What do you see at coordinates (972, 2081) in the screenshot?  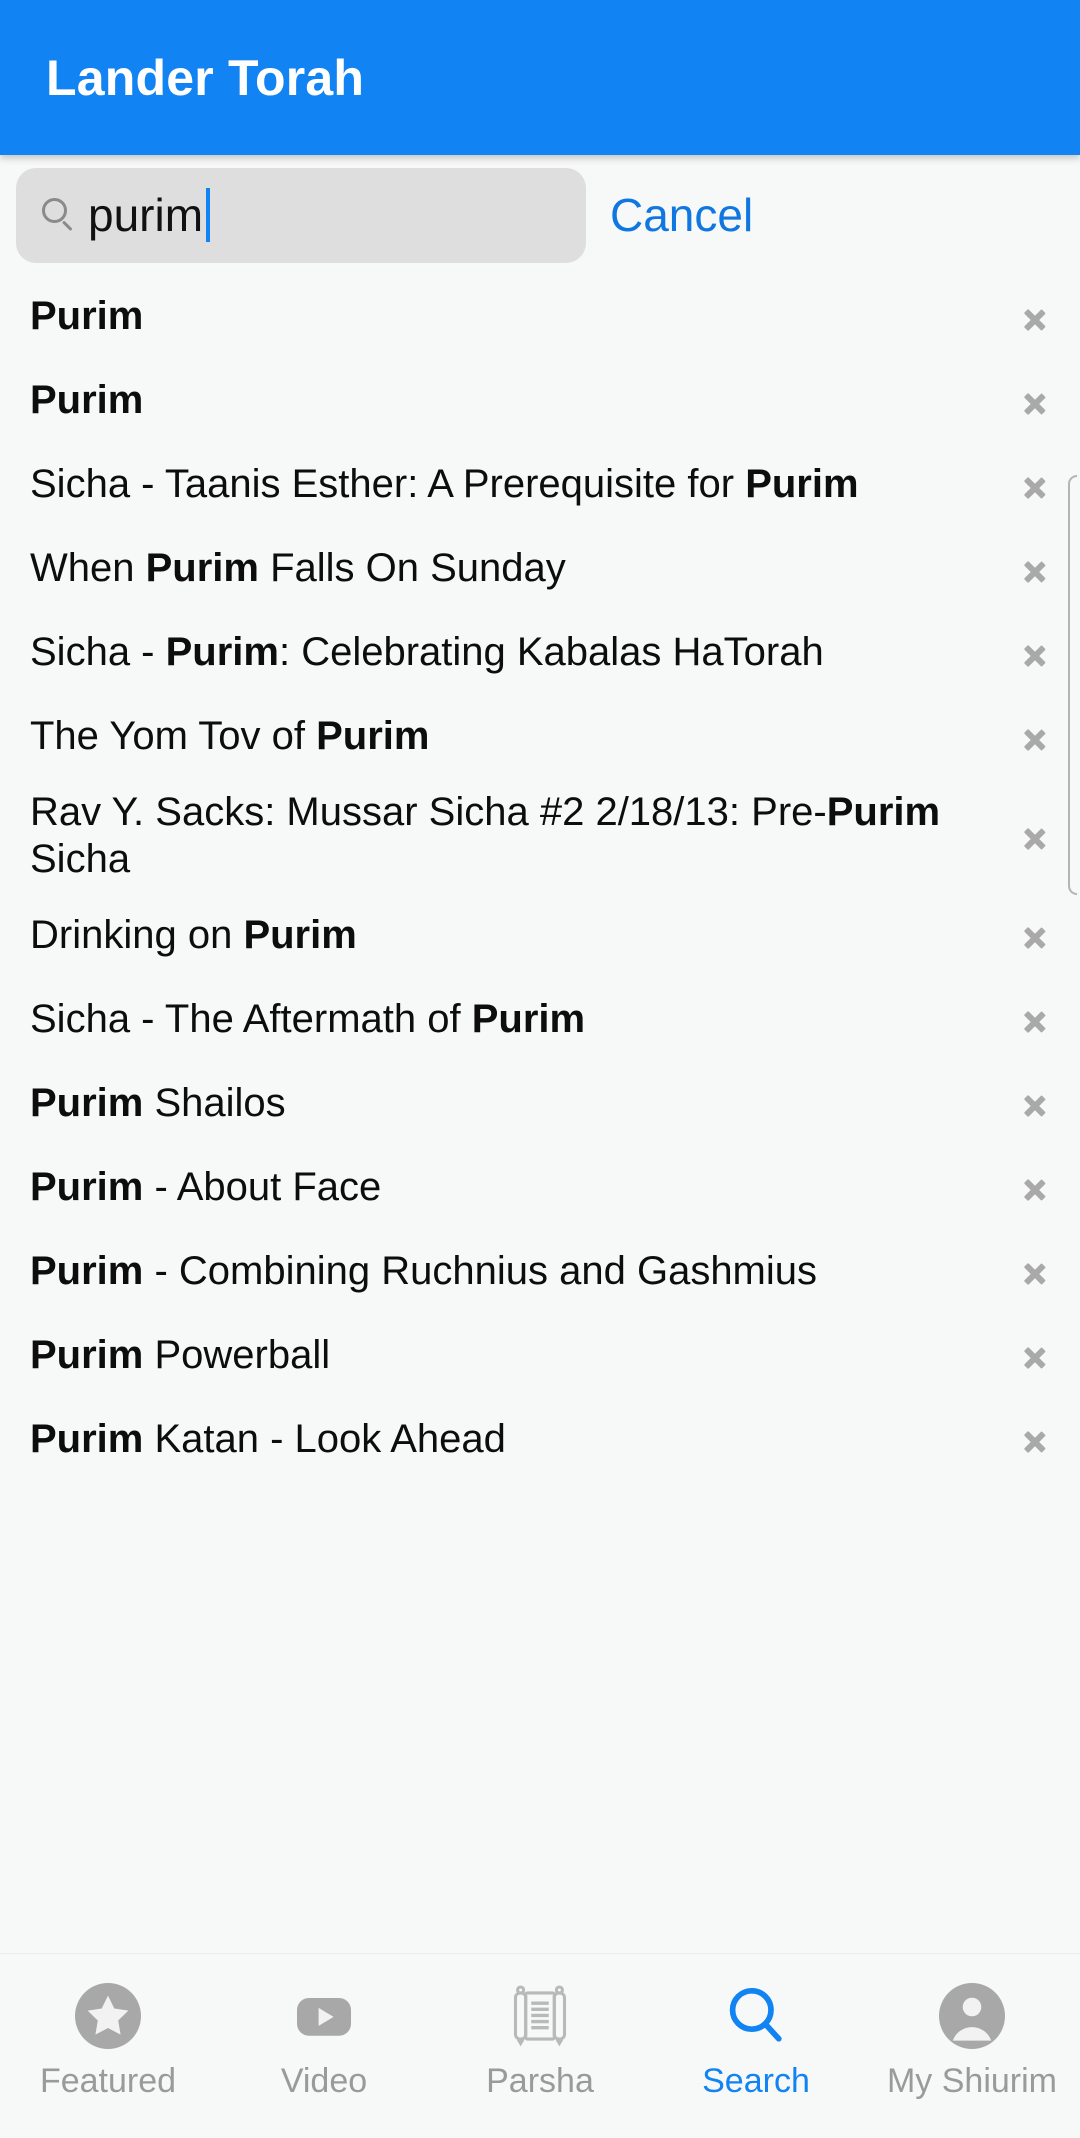 I see `tab-my-shiurim-label: My Shiurim` at bounding box center [972, 2081].